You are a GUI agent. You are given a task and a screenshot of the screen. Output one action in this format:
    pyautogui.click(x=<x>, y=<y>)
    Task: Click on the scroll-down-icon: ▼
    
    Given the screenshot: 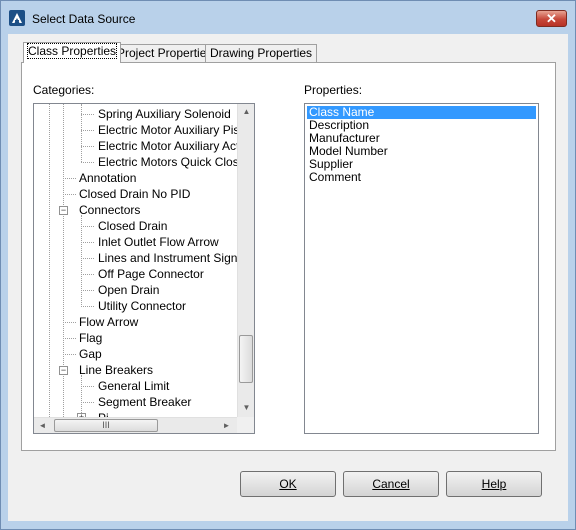 What is the action you would take?
    pyautogui.click(x=246, y=408)
    